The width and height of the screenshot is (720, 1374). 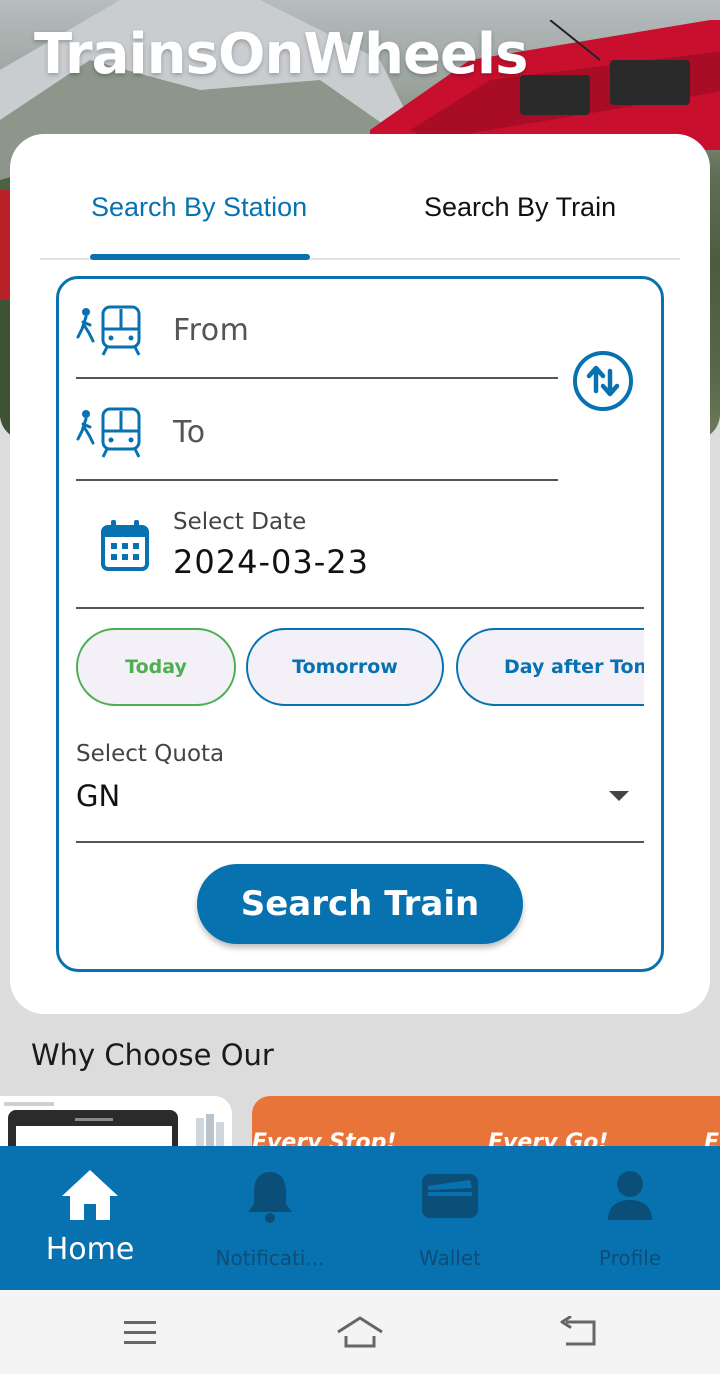 What do you see at coordinates (580, 1333) in the screenshot?
I see `back-icon` at bounding box center [580, 1333].